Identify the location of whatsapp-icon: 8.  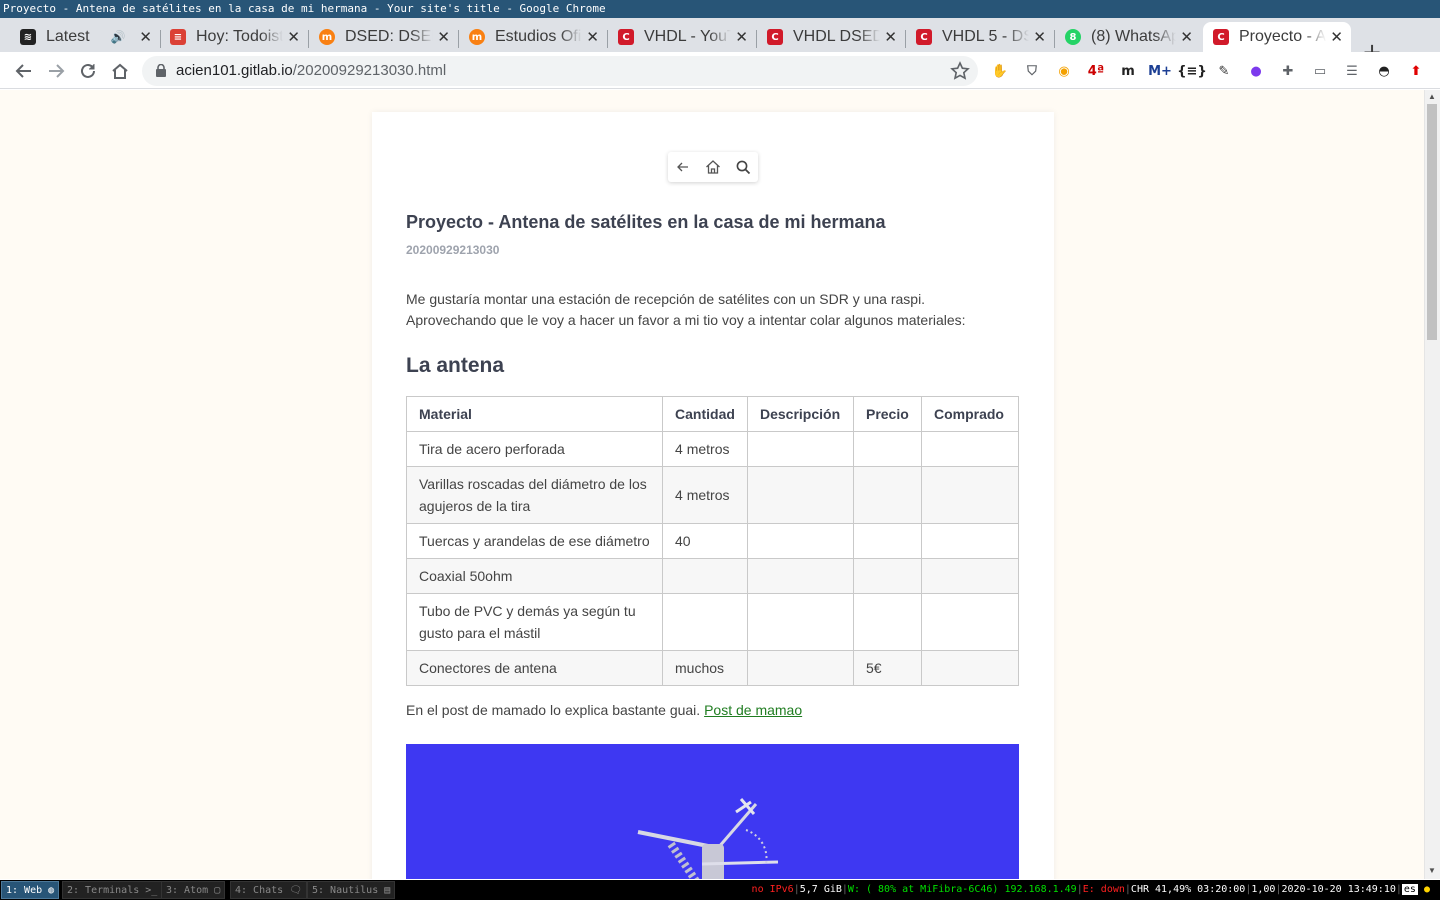
(1073, 37).